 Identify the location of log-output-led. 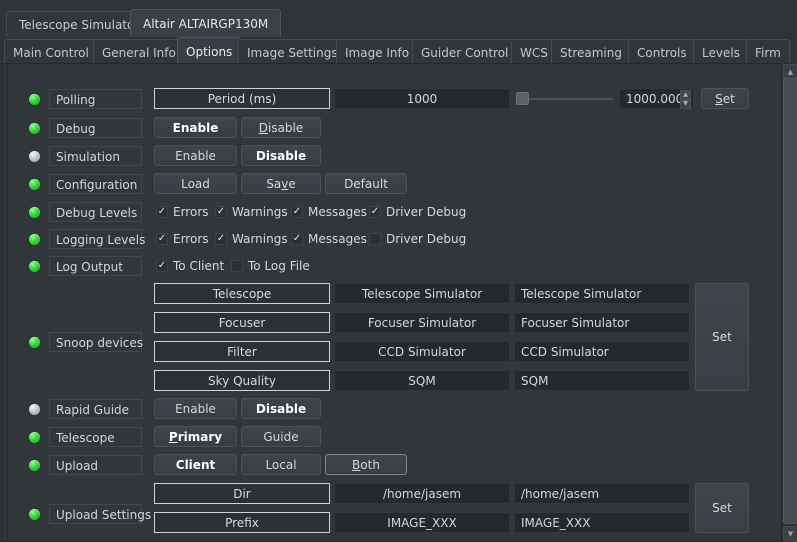
(34, 266).